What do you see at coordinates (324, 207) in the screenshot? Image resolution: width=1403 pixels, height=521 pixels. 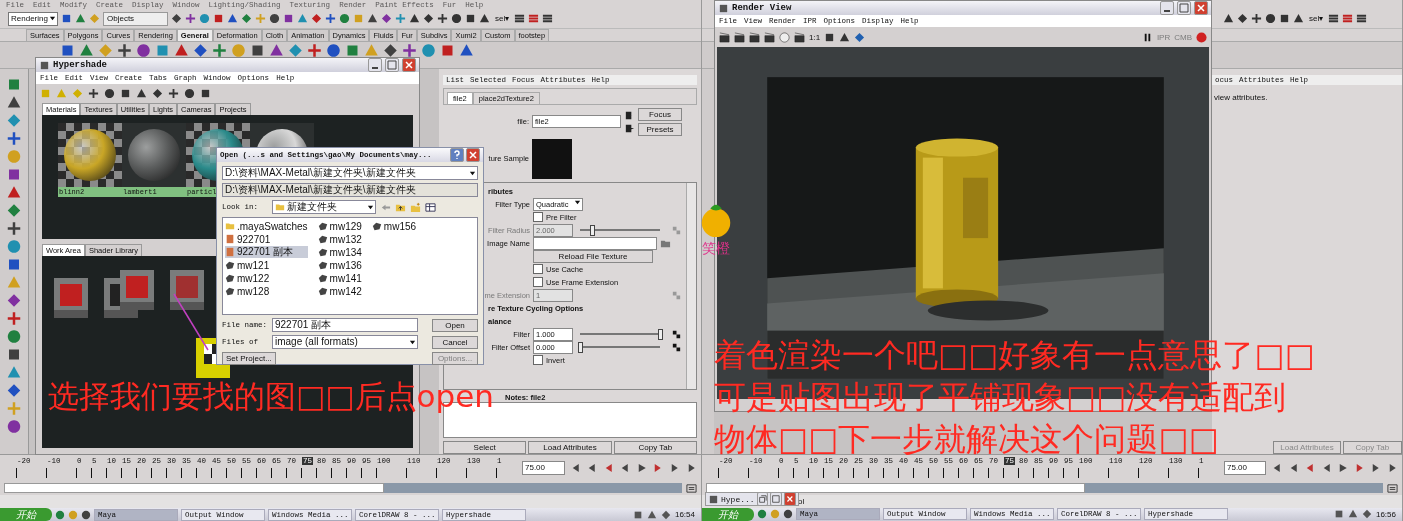 I see `look-in-dropdown: 新建文件夹` at bounding box center [324, 207].